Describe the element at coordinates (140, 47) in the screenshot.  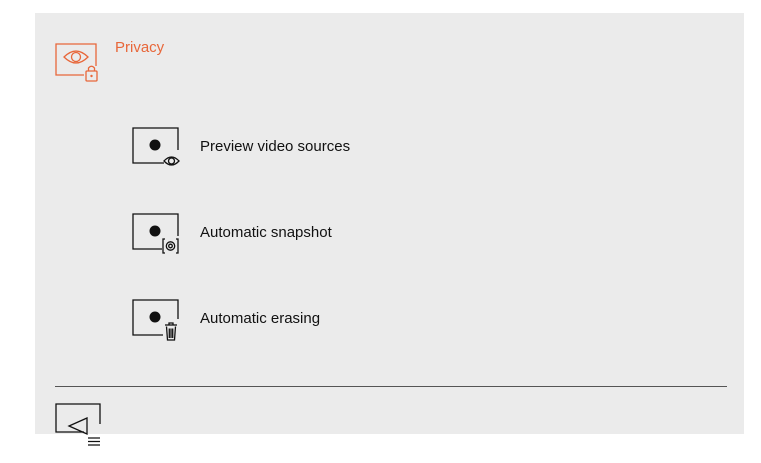
I see `page-title: Privacy` at that location.